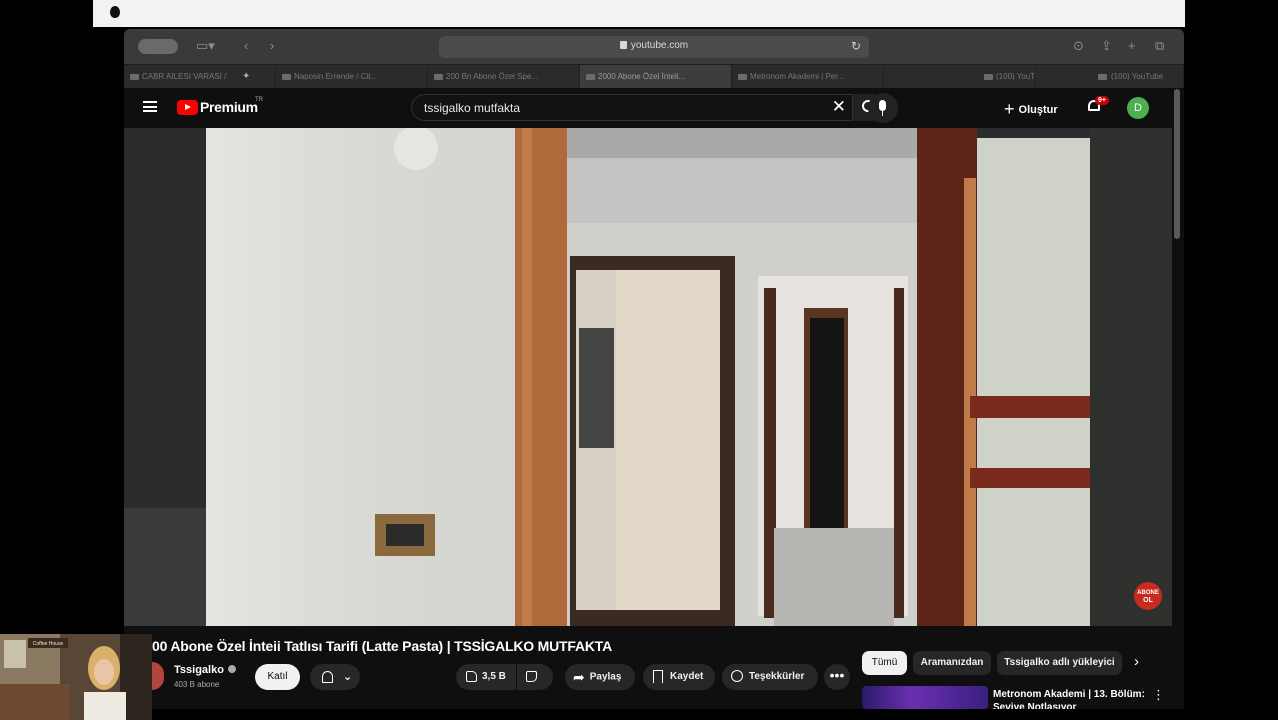 This screenshot has width=1278, height=720. What do you see at coordinates (184, 76) in the screenshot?
I see `tab-label: CABR AILESI VARASI /` at bounding box center [184, 76].